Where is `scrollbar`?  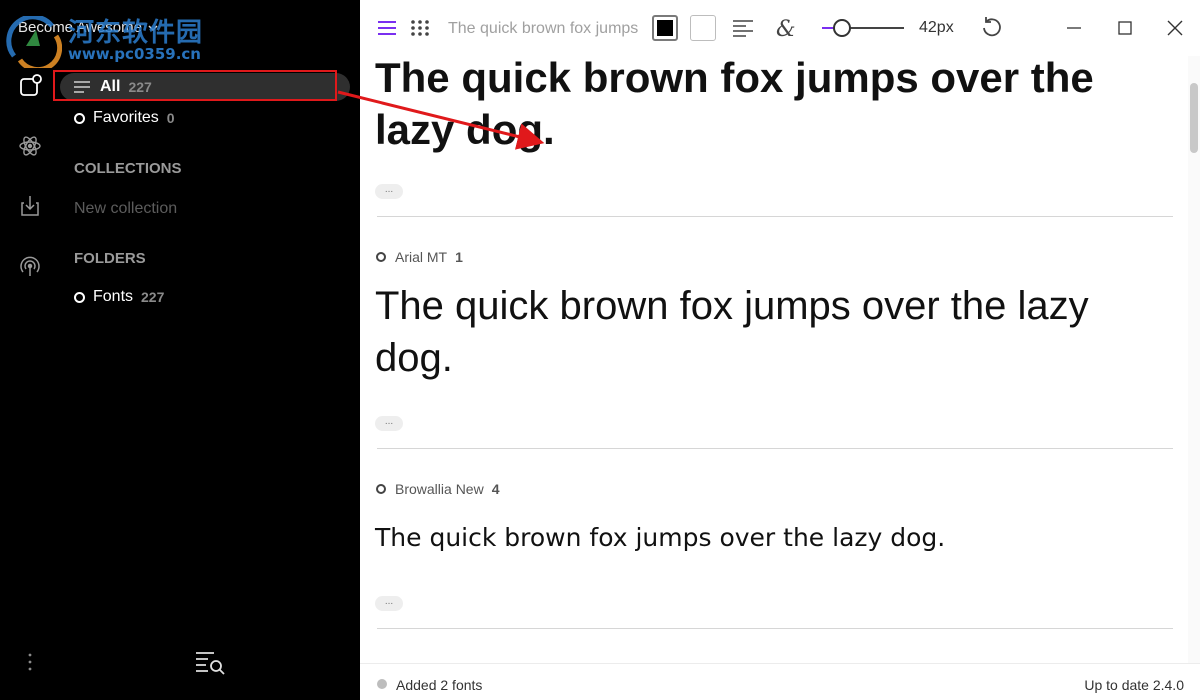 scrollbar is located at coordinates (1194, 359).